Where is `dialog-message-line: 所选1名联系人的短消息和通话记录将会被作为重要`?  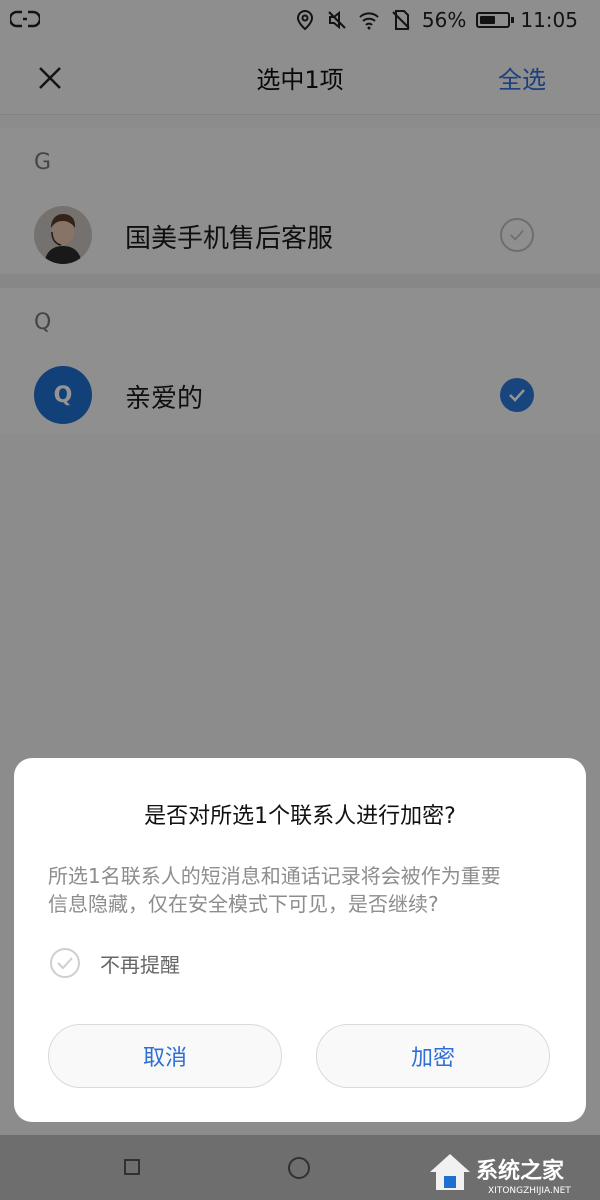
dialog-message-line: 所选1名联系人的短消息和通话记录将会被作为重要 is located at coordinates (274, 876).